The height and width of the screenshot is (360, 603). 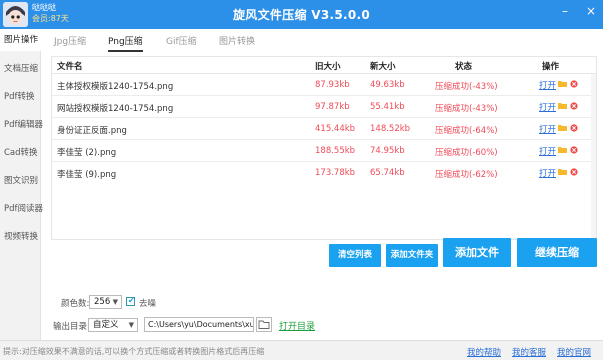 What do you see at coordinates (335, 129) in the screenshot?
I see `old-size: 415.44kb` at bounding box center [335, 129].